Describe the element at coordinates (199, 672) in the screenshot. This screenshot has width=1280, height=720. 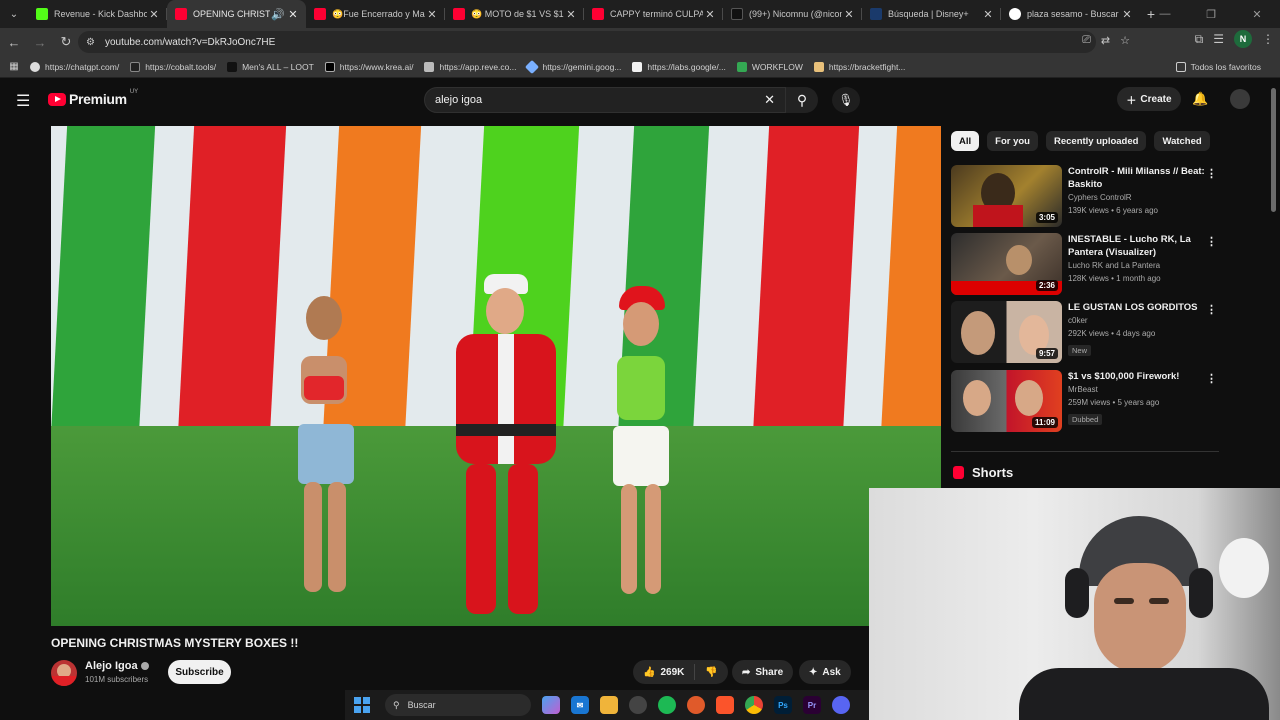
I see `subscribe-button: Subscribe` at that location.